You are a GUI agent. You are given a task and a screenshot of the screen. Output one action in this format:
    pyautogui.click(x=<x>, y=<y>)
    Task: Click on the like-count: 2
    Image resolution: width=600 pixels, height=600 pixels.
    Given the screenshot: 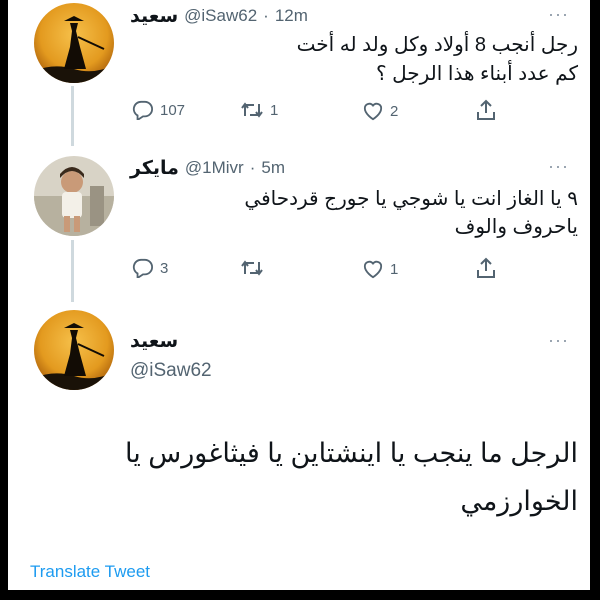 What is the action you would take?
    pyautogui.click(x=394, y=111)
    